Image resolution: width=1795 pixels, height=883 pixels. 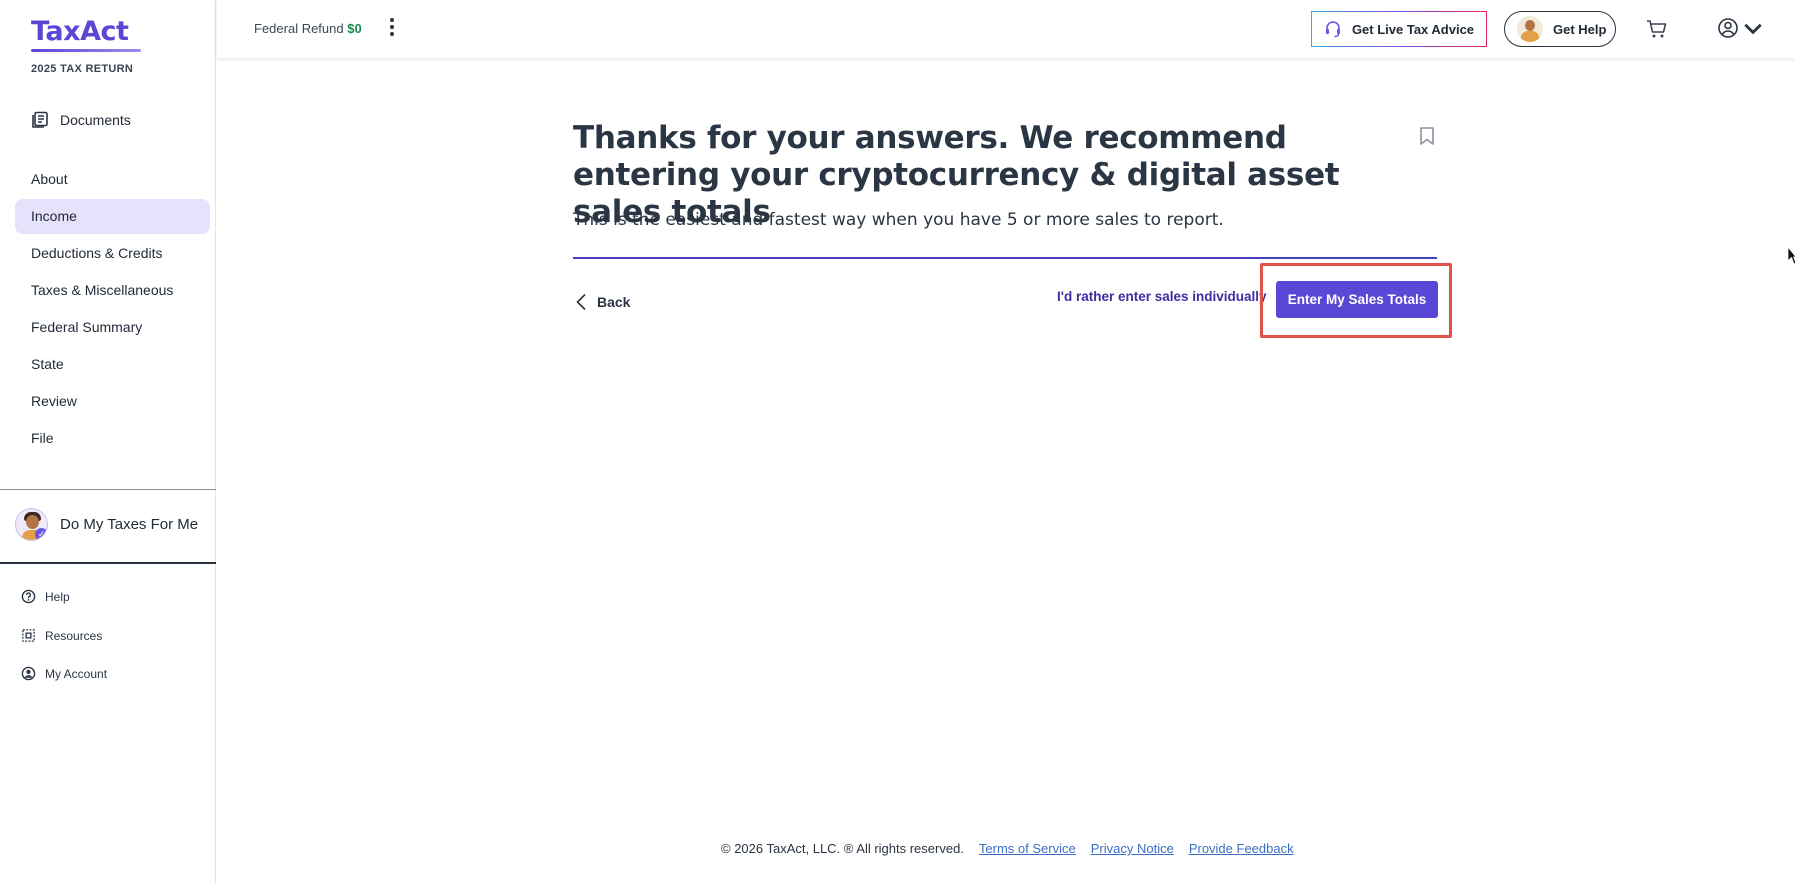 I want to click on my-account-link: My Account, so click(x=64, y=673).